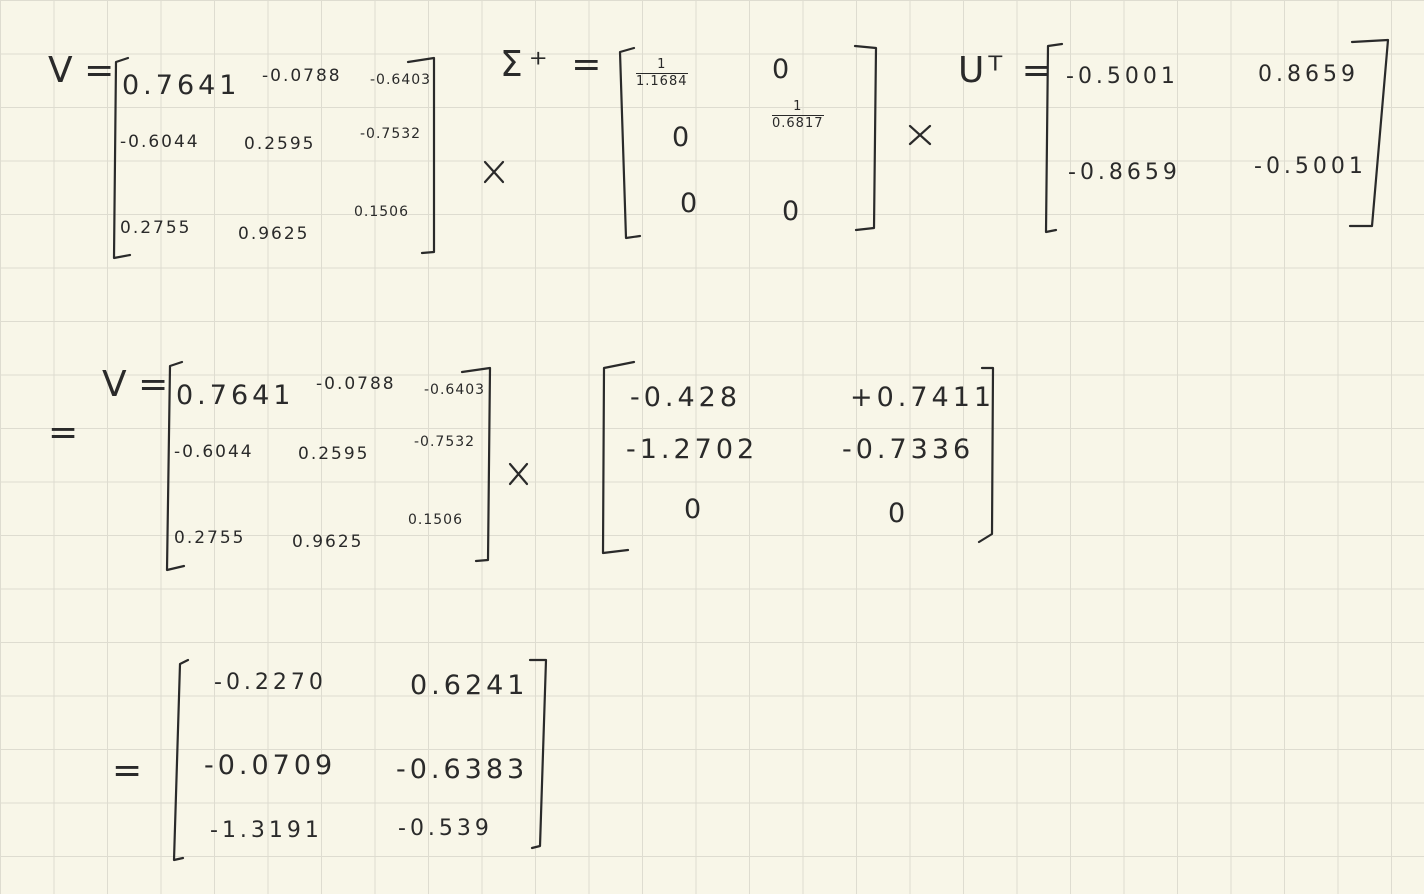  I want to click on u-transpose-label: Uᵀ =, so click(1007, 70).